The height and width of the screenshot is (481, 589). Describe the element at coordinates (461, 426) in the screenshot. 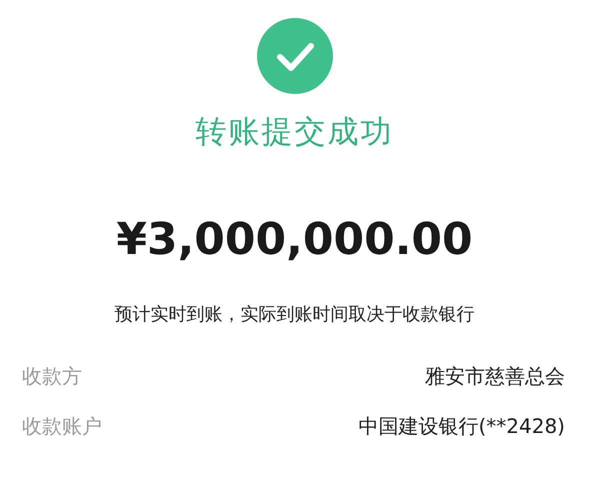

I see `detail-value: 中国建设银行(**2428)` at that location.